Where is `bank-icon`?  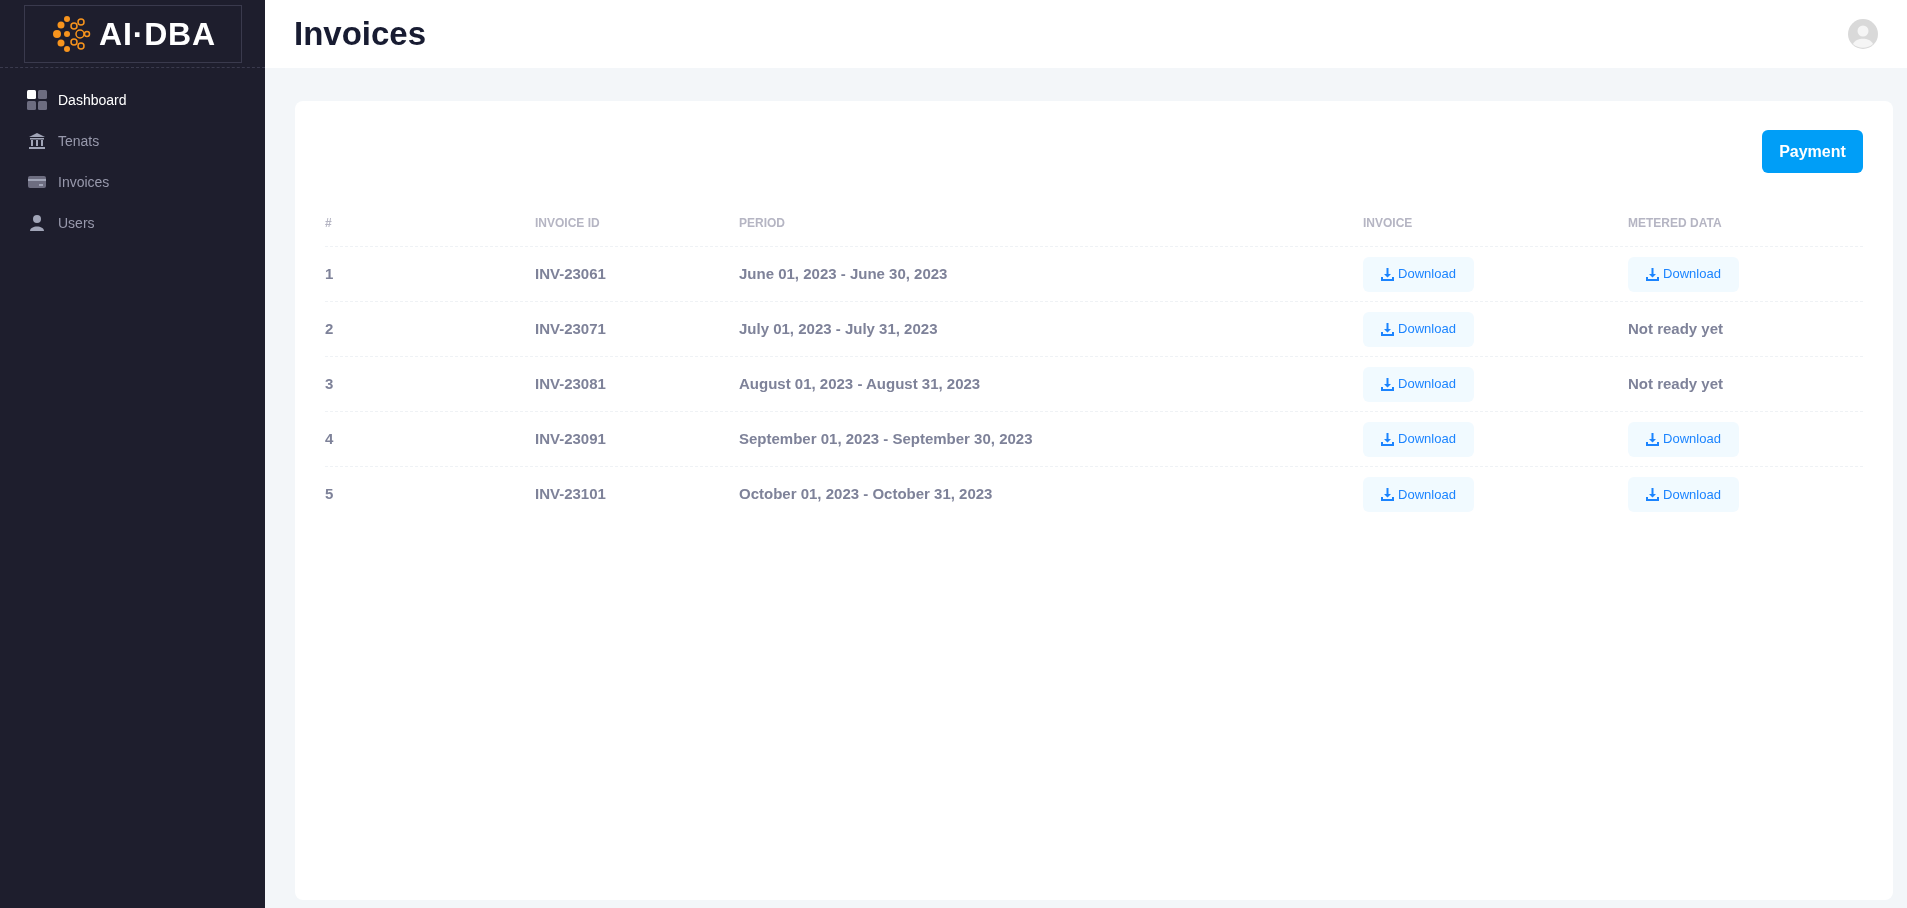 bank-icon is located at coordinates (37, 141).